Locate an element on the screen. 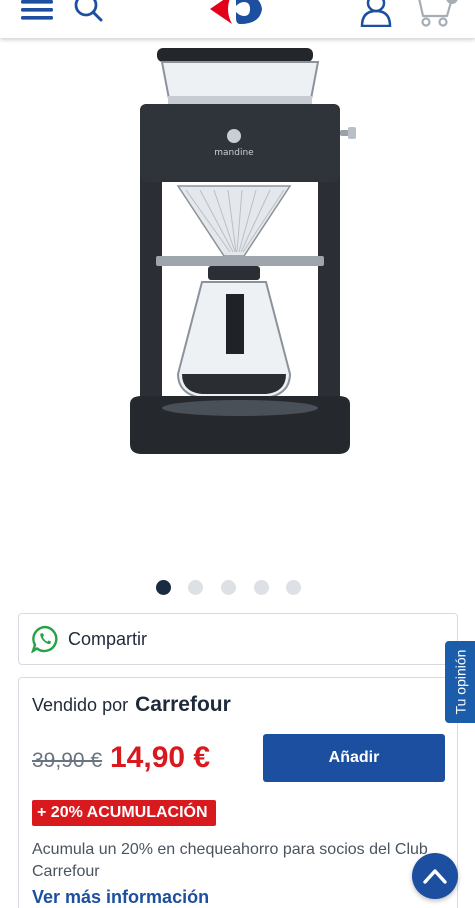  top-header is located at coordinates (237, 19).